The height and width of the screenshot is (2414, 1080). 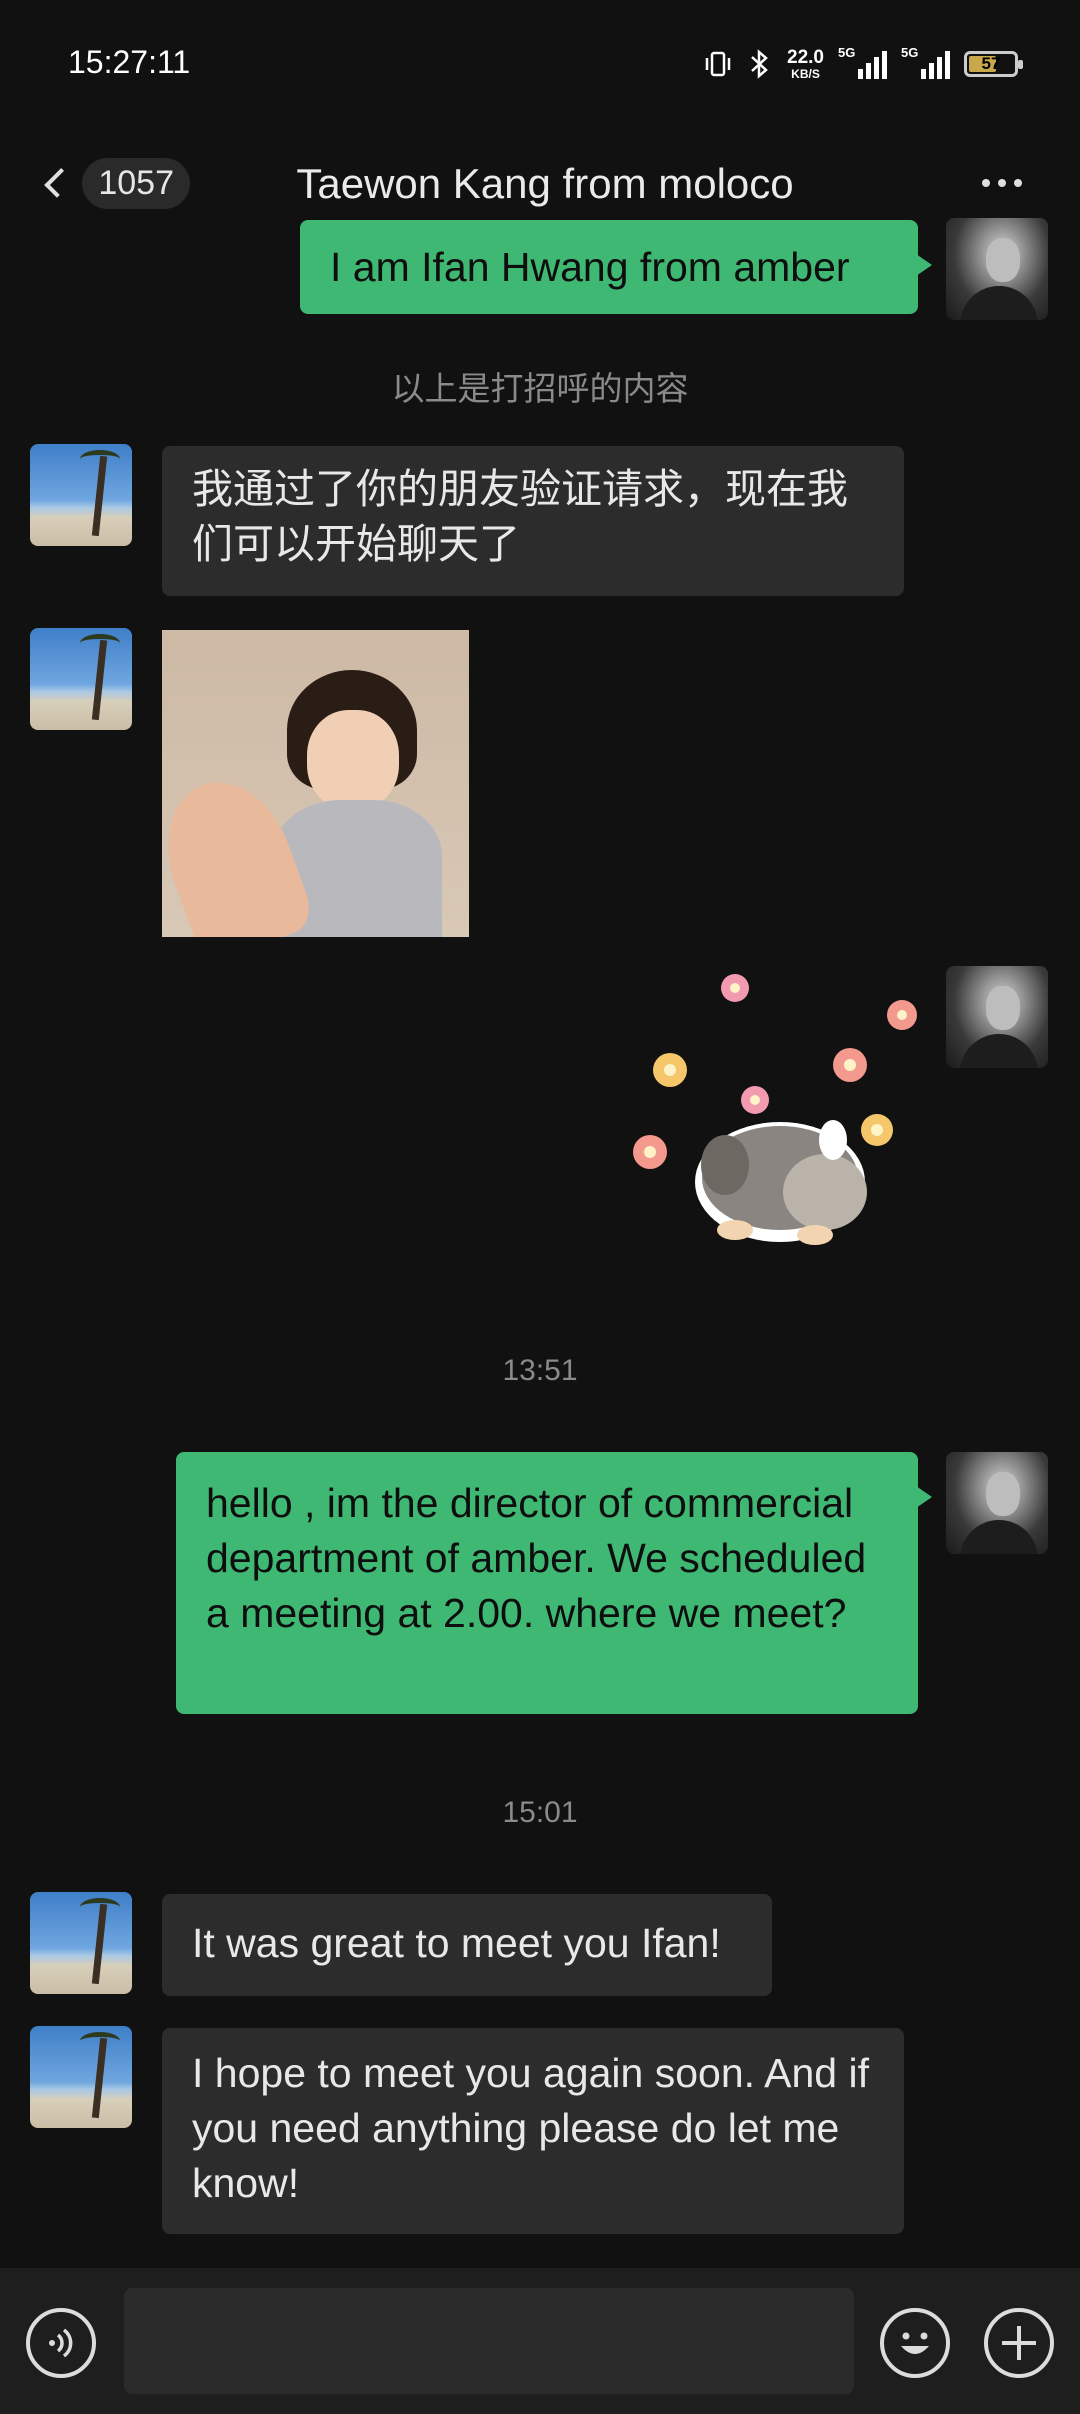 I want to click on network-speed: 22.0 KB/S, so click(x=805, y=64).